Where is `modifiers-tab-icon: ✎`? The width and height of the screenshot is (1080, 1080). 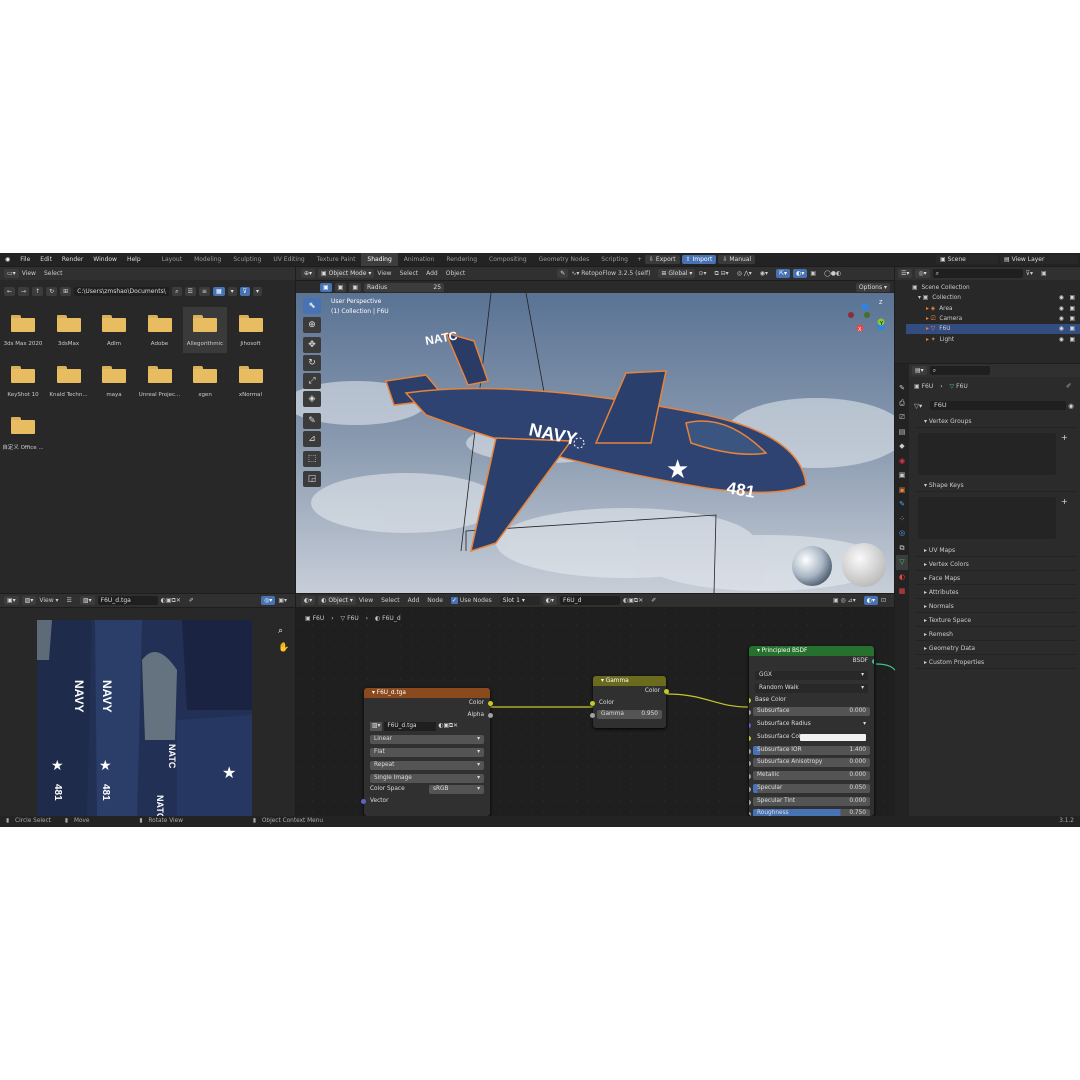
modifiers-tab-icon: ✎ is located at coordinates (902, 504).